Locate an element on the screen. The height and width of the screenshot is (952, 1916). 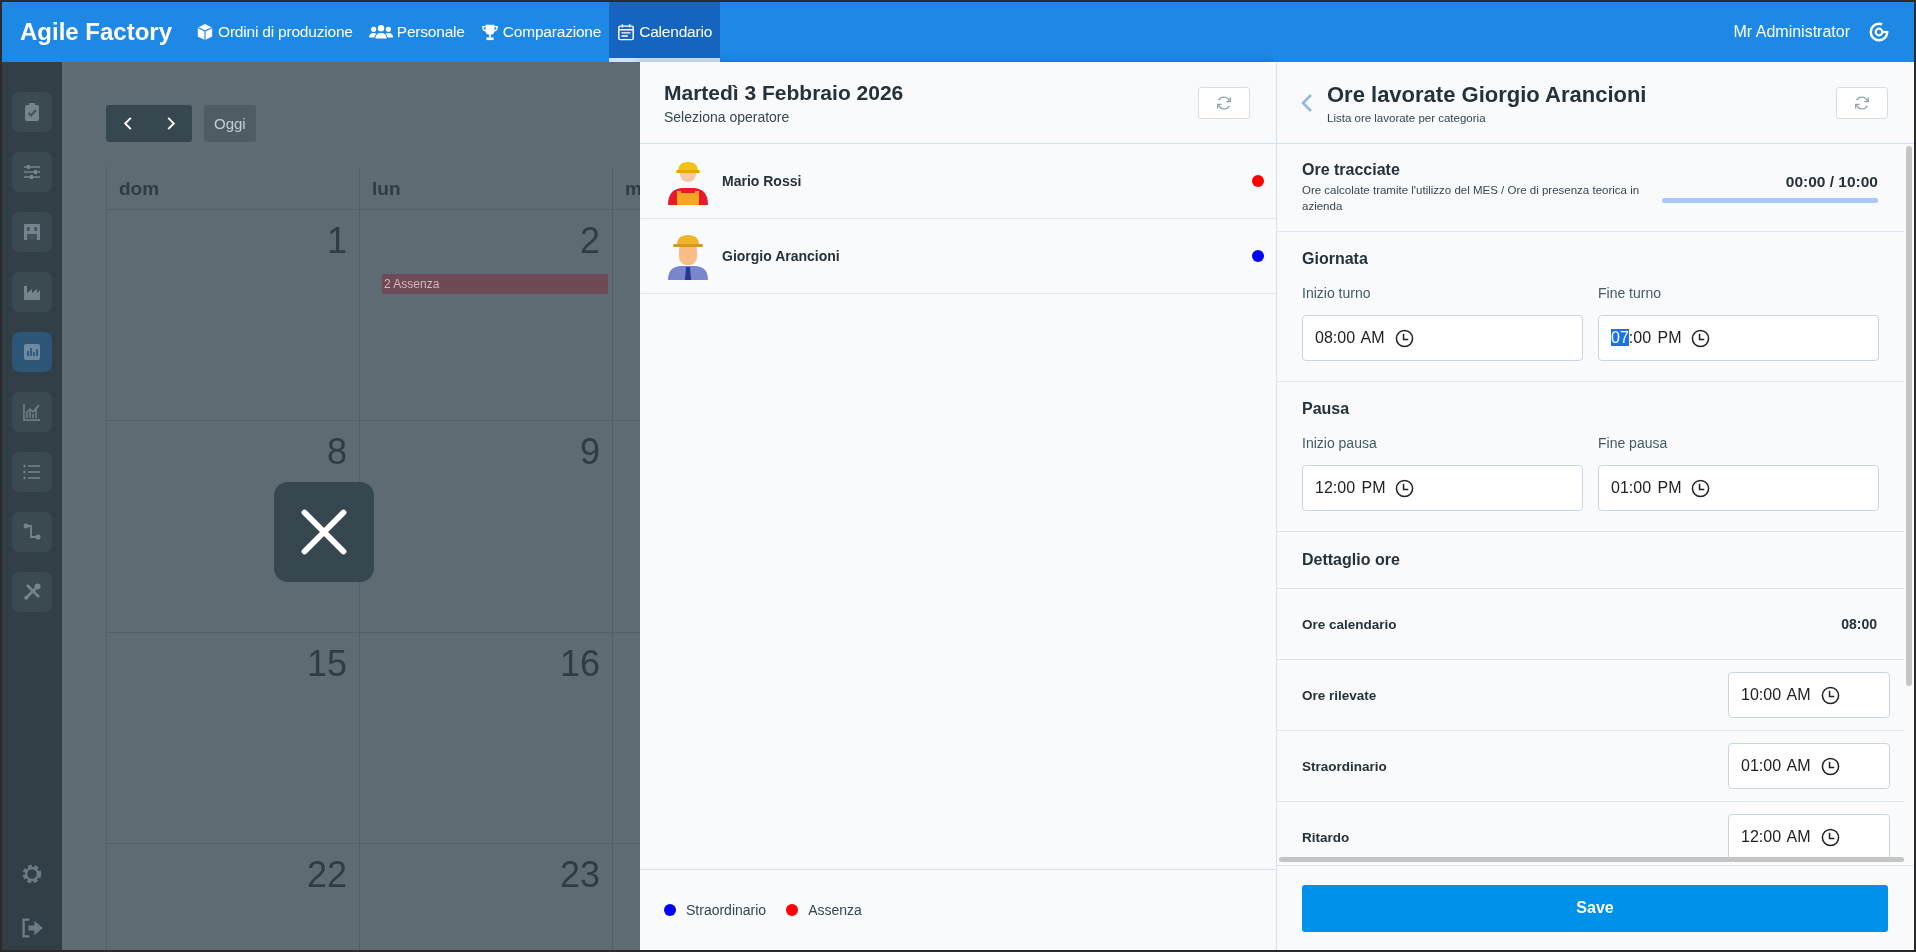
panel-subtitle: Seleziona operatore is located at coordinates (727, 116).